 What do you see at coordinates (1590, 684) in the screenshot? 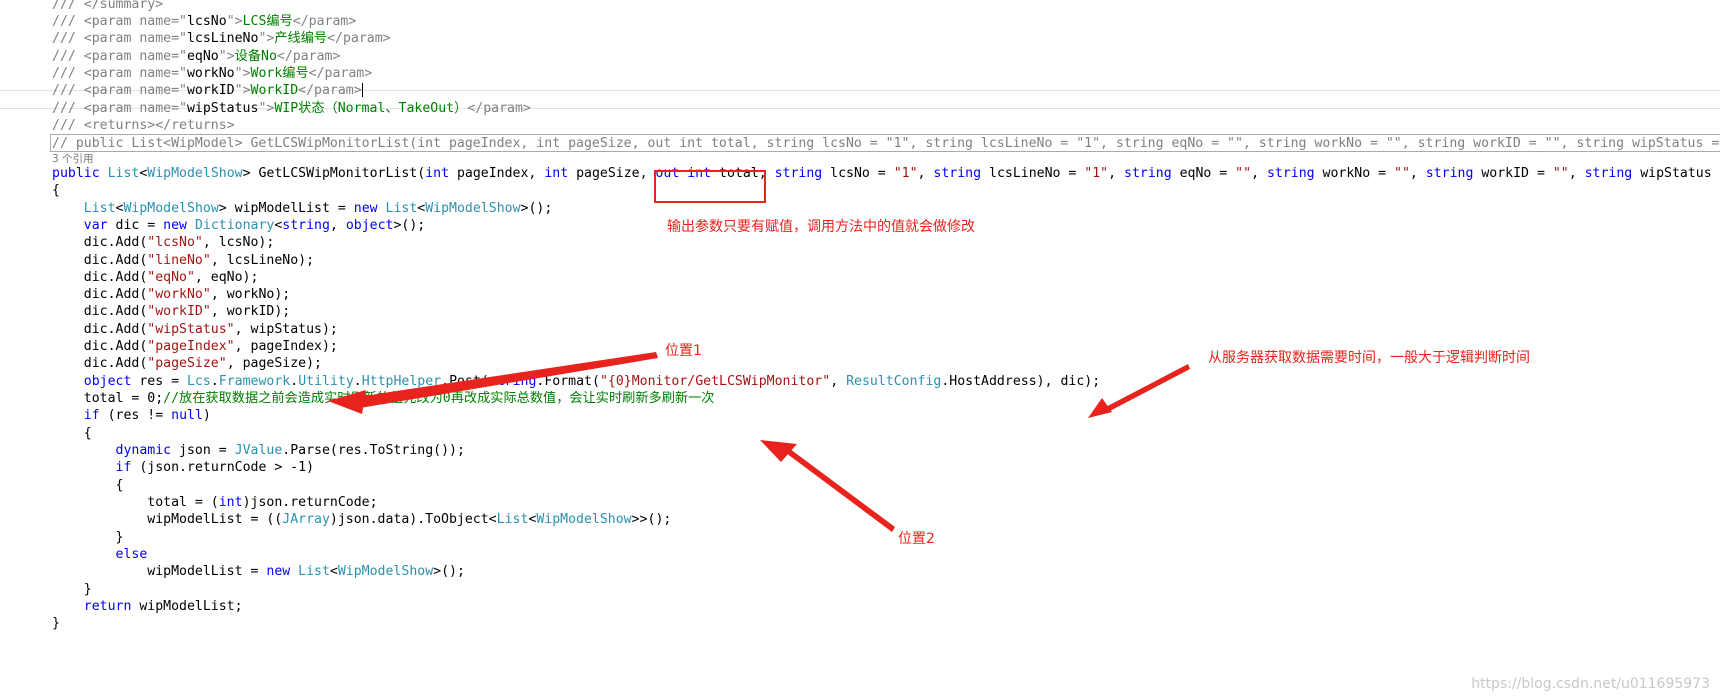
I see `watermark: https://blog.csdn.net/u011695973` at bounding box center [1590, 684].